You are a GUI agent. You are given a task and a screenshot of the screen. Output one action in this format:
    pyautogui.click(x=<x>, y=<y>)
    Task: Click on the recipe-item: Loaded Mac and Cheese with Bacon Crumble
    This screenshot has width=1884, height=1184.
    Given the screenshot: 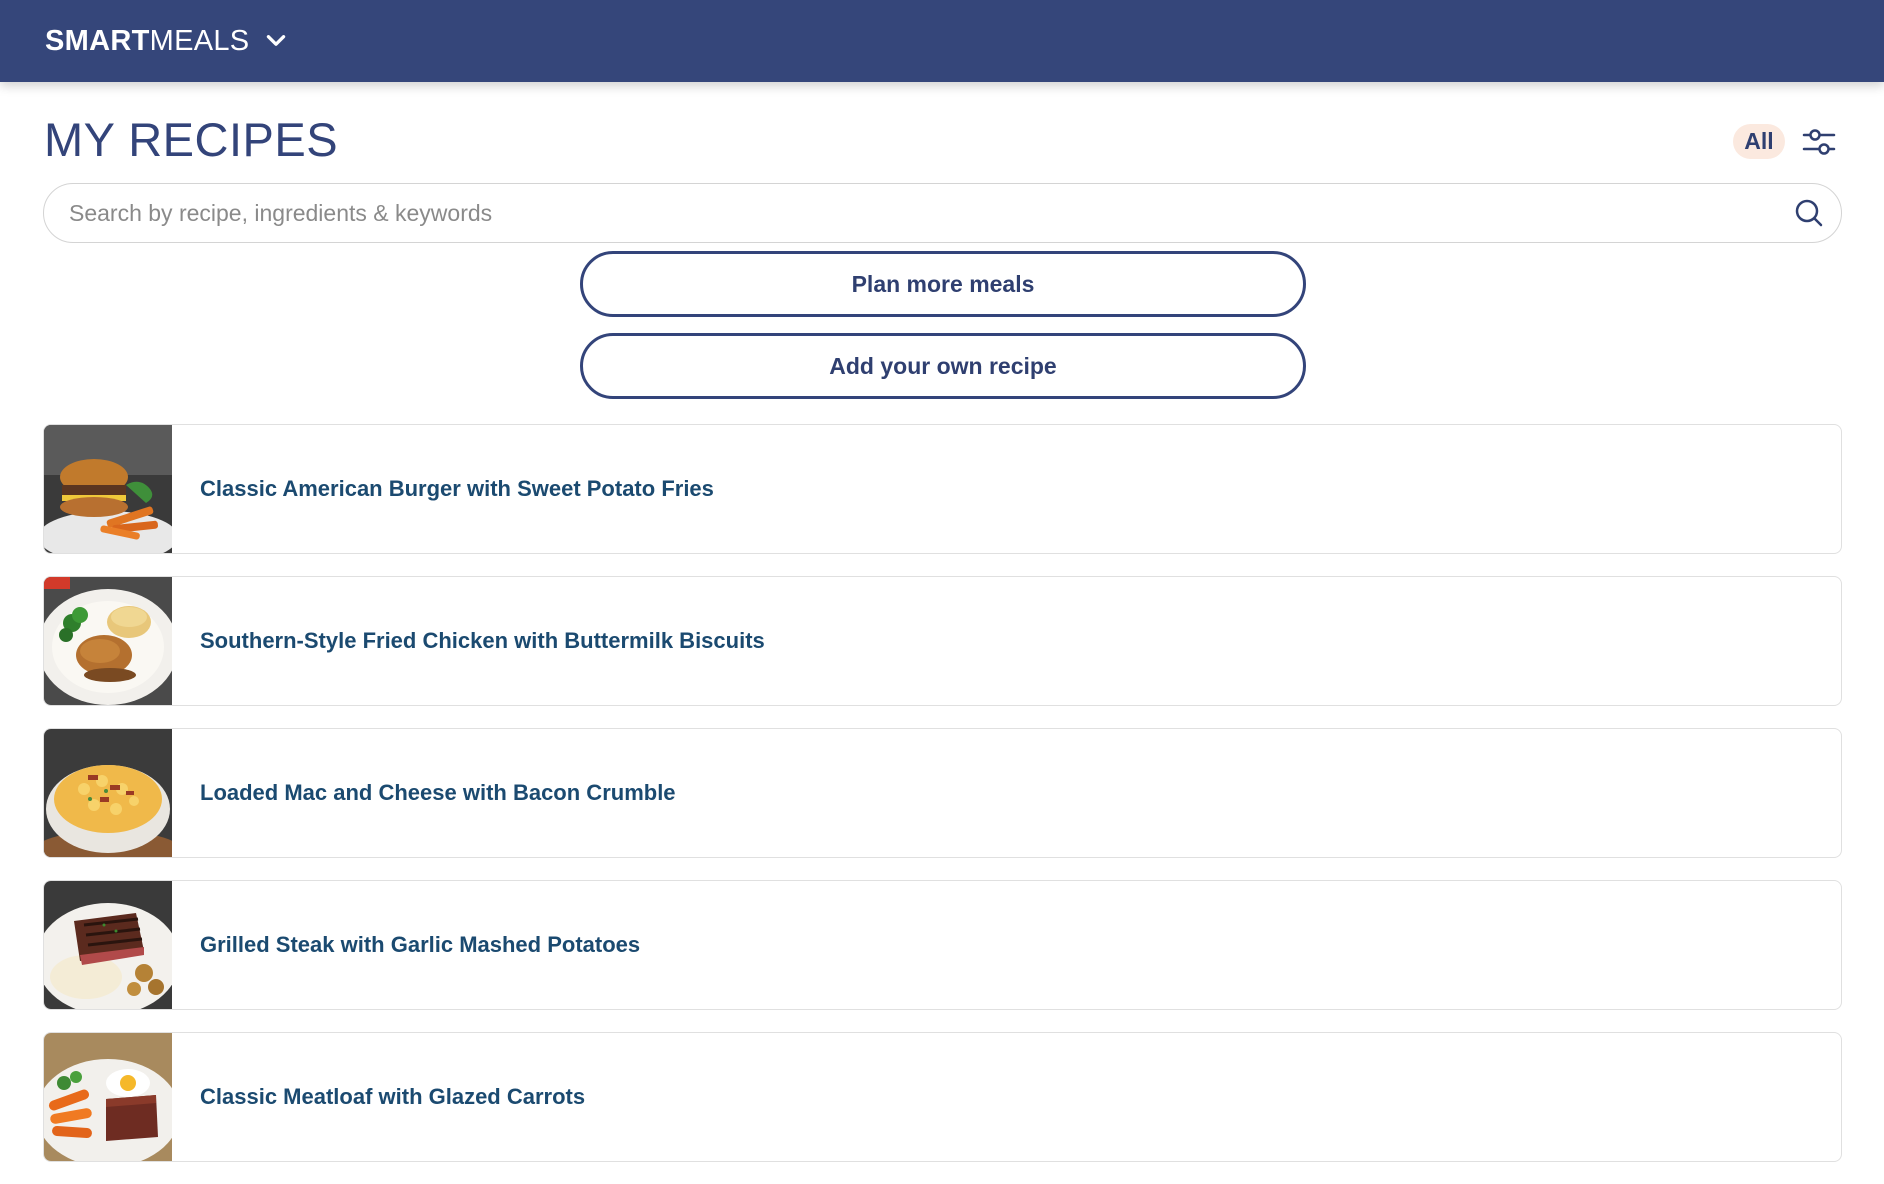 What is the action you would take?
    pyautogui.click(x=942, y=793)
    